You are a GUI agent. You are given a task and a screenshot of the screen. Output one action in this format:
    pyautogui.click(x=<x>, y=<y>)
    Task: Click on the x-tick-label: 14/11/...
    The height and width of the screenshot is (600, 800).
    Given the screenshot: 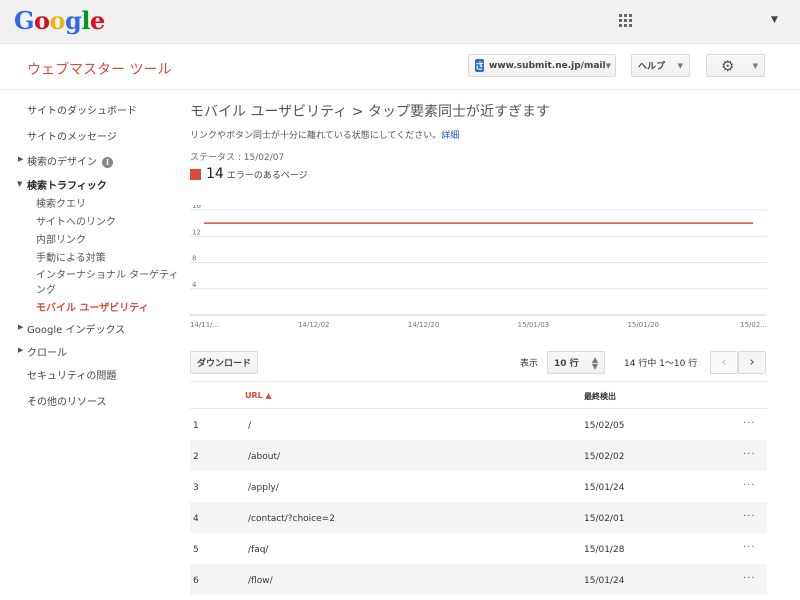 What is the action you would take?
    pyautogui.click(x=204, y=325)
    